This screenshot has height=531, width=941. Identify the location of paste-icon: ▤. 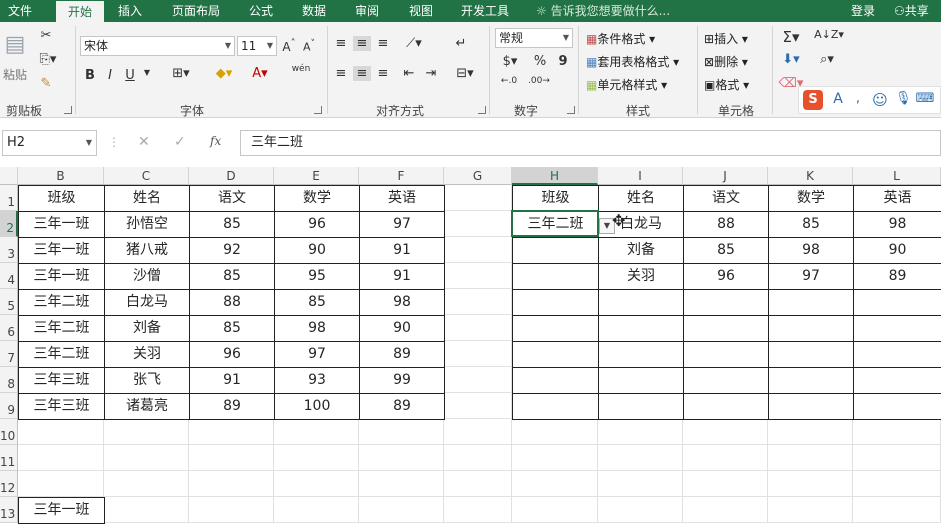
(15, 47).